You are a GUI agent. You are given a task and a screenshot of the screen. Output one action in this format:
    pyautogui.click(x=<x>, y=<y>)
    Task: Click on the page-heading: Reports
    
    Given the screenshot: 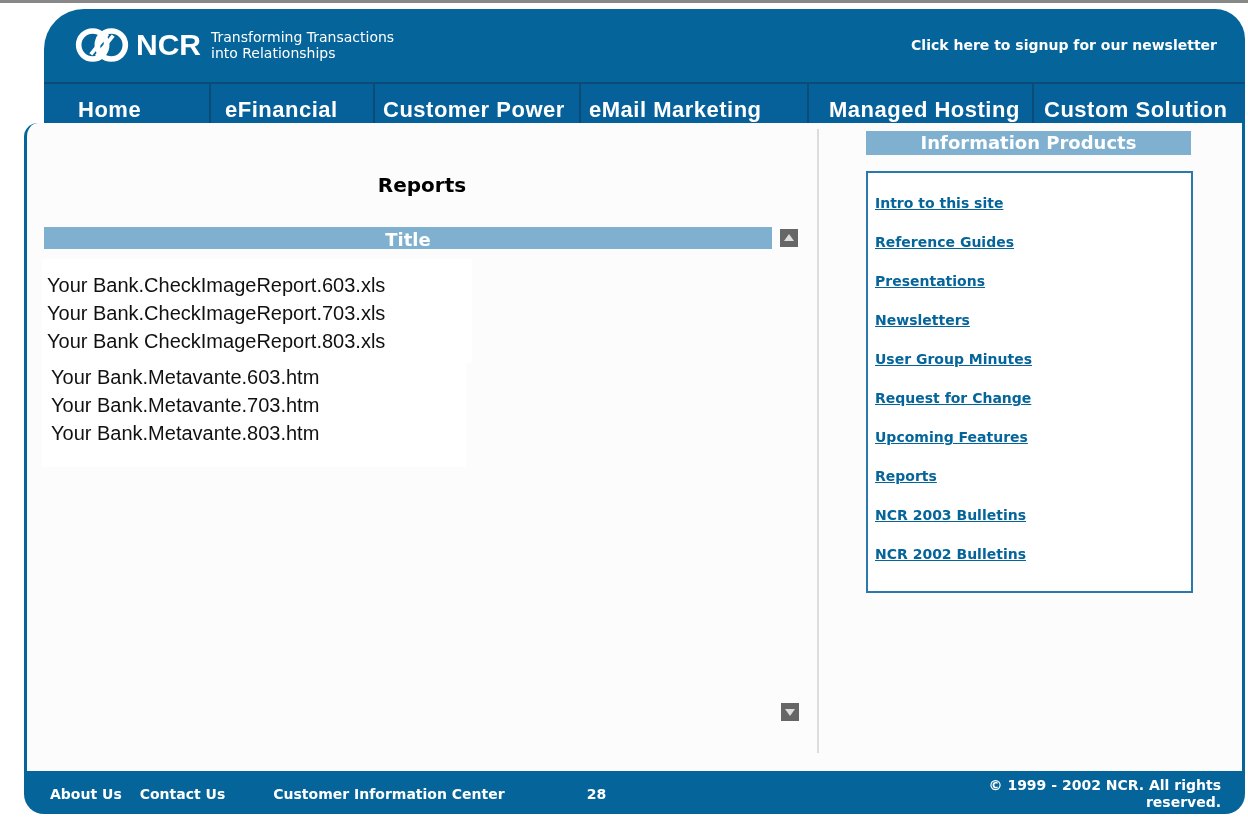 What is the action you would take?
    pyautogui.click(x=422, y=185)
    